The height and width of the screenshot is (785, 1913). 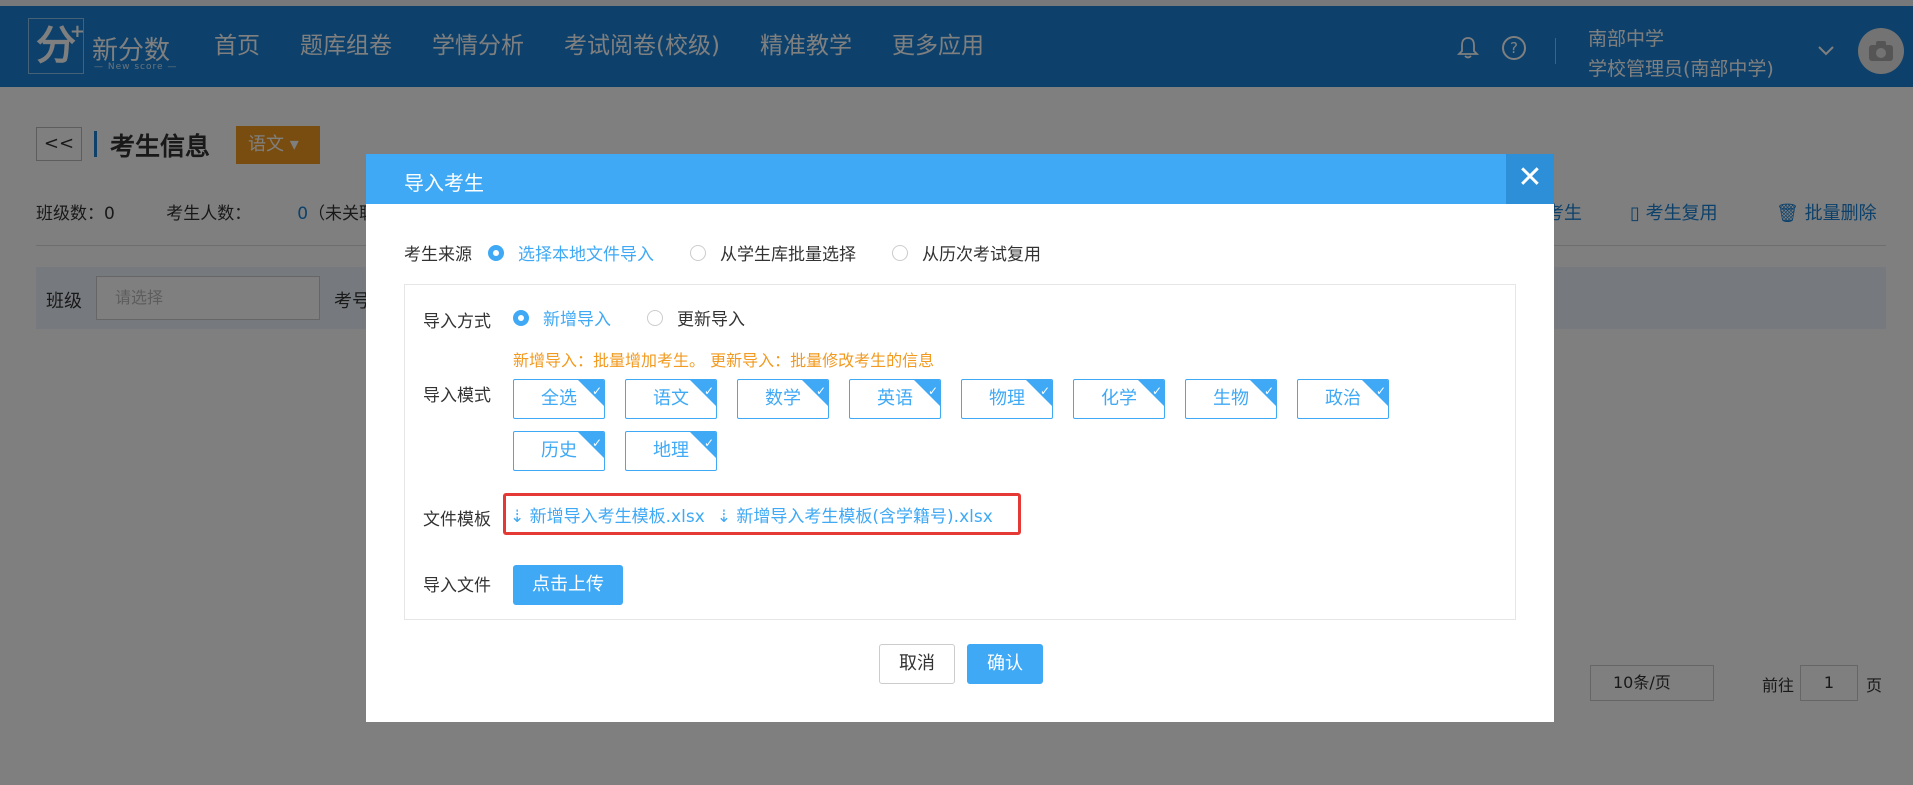 I want to click on file-label: 导入文件, so click(x=457, y=586).